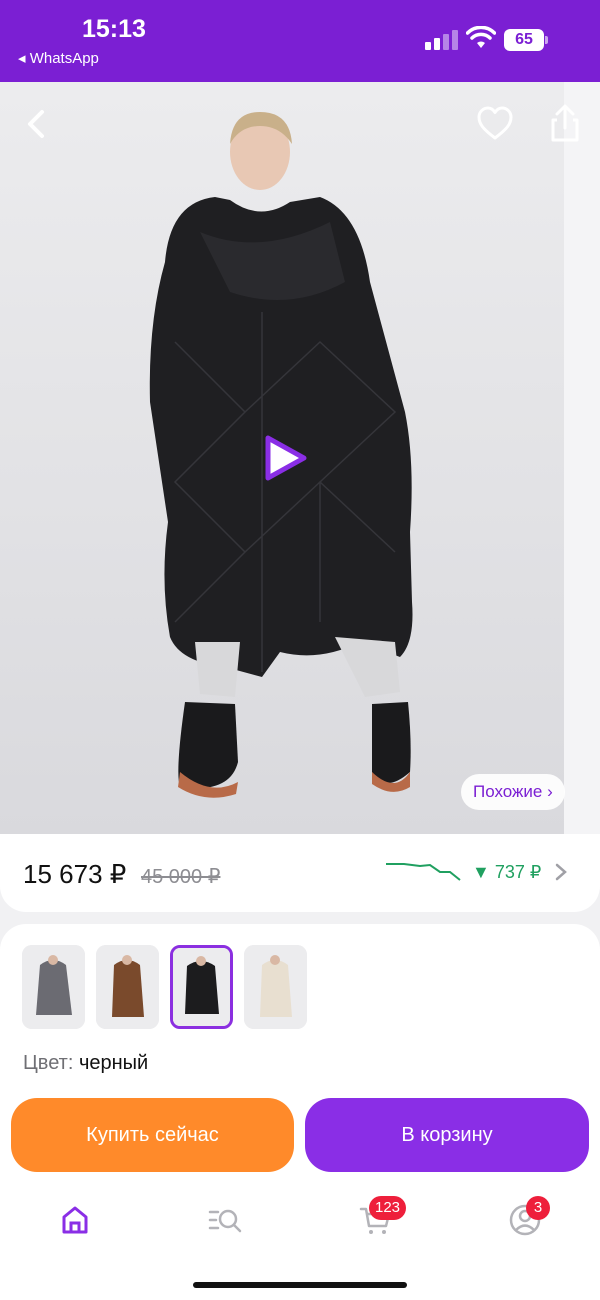  I want to click on signal-icon, so click(442, 40).